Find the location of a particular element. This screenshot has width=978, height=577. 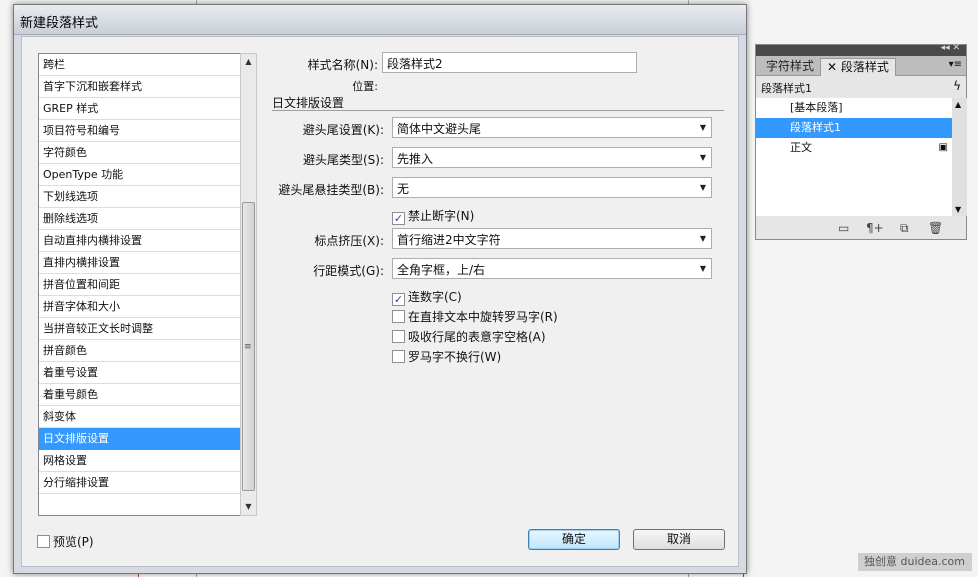

category-item: 网格设置 is located at coordinates (147, 461).